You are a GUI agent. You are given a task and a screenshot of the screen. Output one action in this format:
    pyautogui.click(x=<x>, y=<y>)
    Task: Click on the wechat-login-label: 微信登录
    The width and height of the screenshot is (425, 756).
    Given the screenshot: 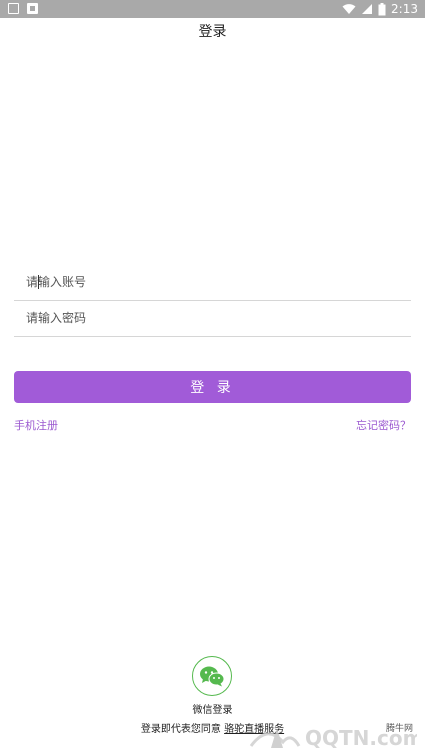 What is the action you would take?
    pyautogui.click(x=212, y=710)
    